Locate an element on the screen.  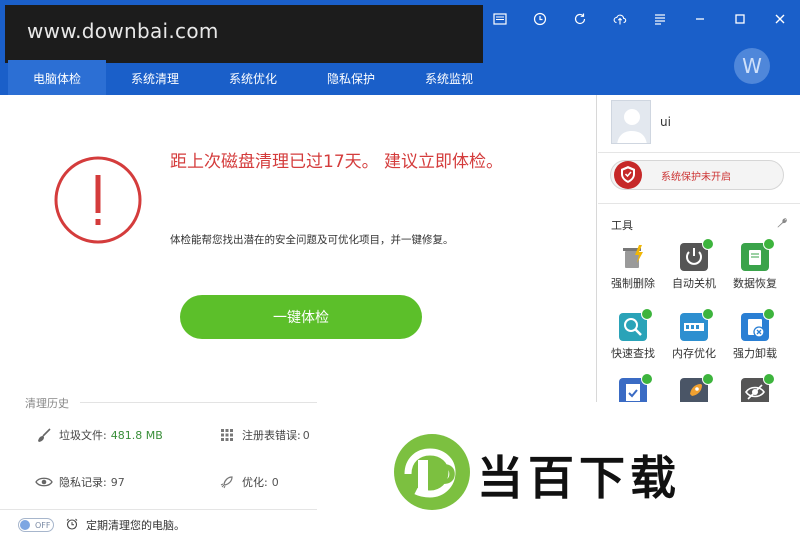
watermark-banner: www.downbai.com is located at coordinates (244, 34).